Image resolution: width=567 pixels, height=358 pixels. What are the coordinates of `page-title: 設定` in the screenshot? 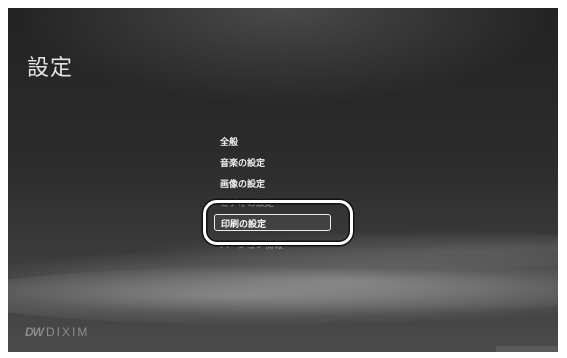 It's located at (50, 68).